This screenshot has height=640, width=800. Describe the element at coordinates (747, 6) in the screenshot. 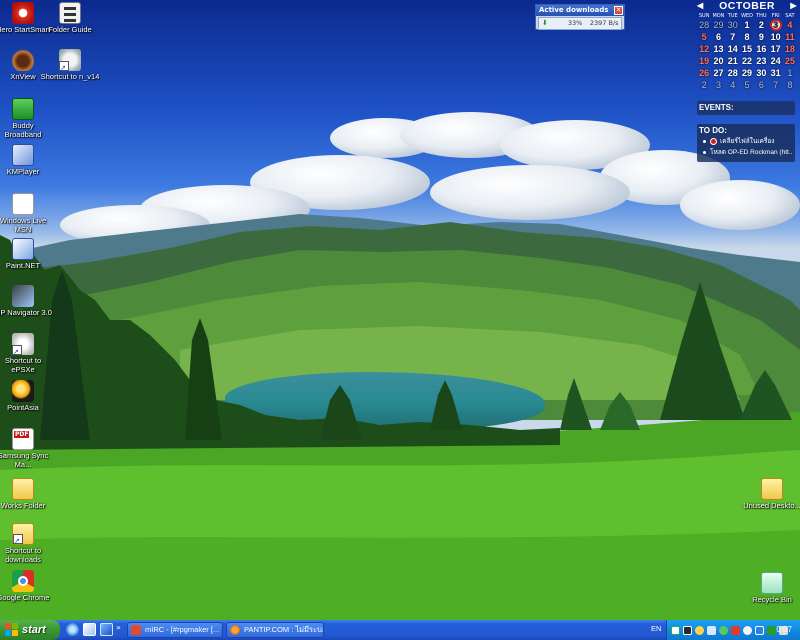

I see `calendar-header: ◀ OCTOBER ▶` at that location.